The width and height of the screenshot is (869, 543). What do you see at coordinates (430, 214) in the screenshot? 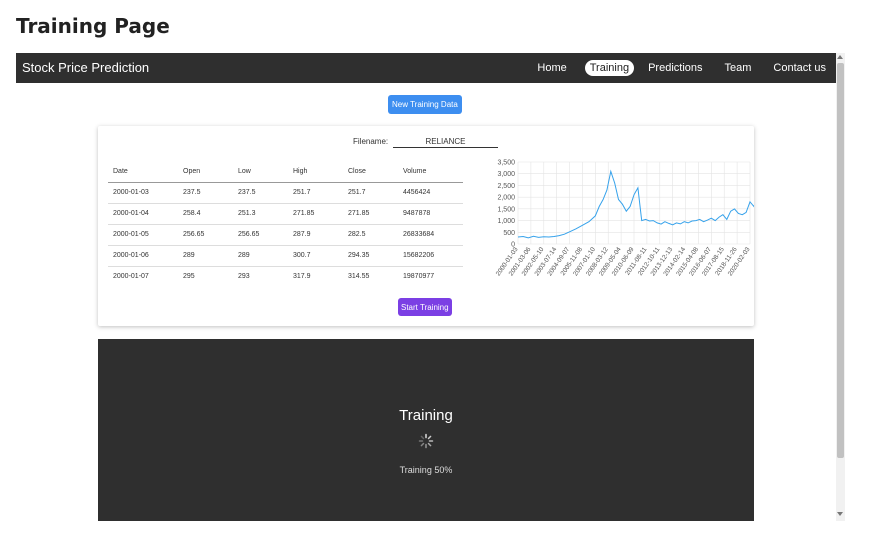
I see `table-cell: 9487878` at bounding box center [430, 214].